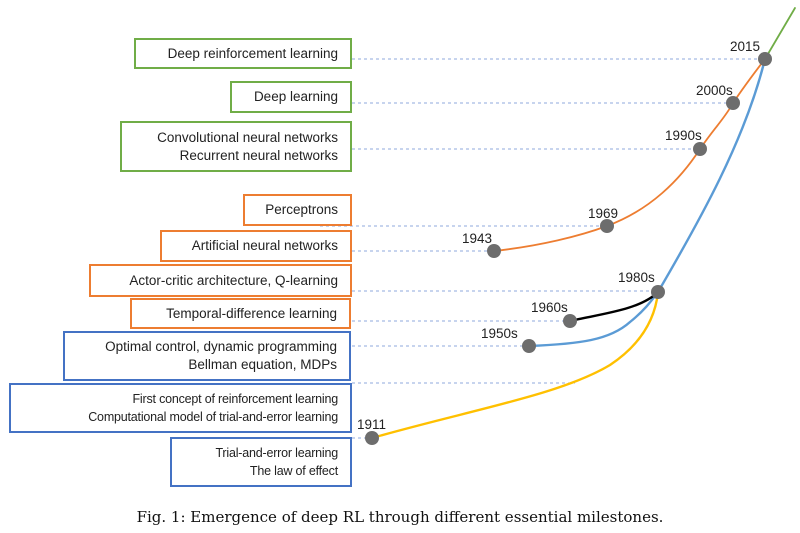 This screenshot has height=533, width=800. I want to click on curve-deep-rl, so click(780, 33).